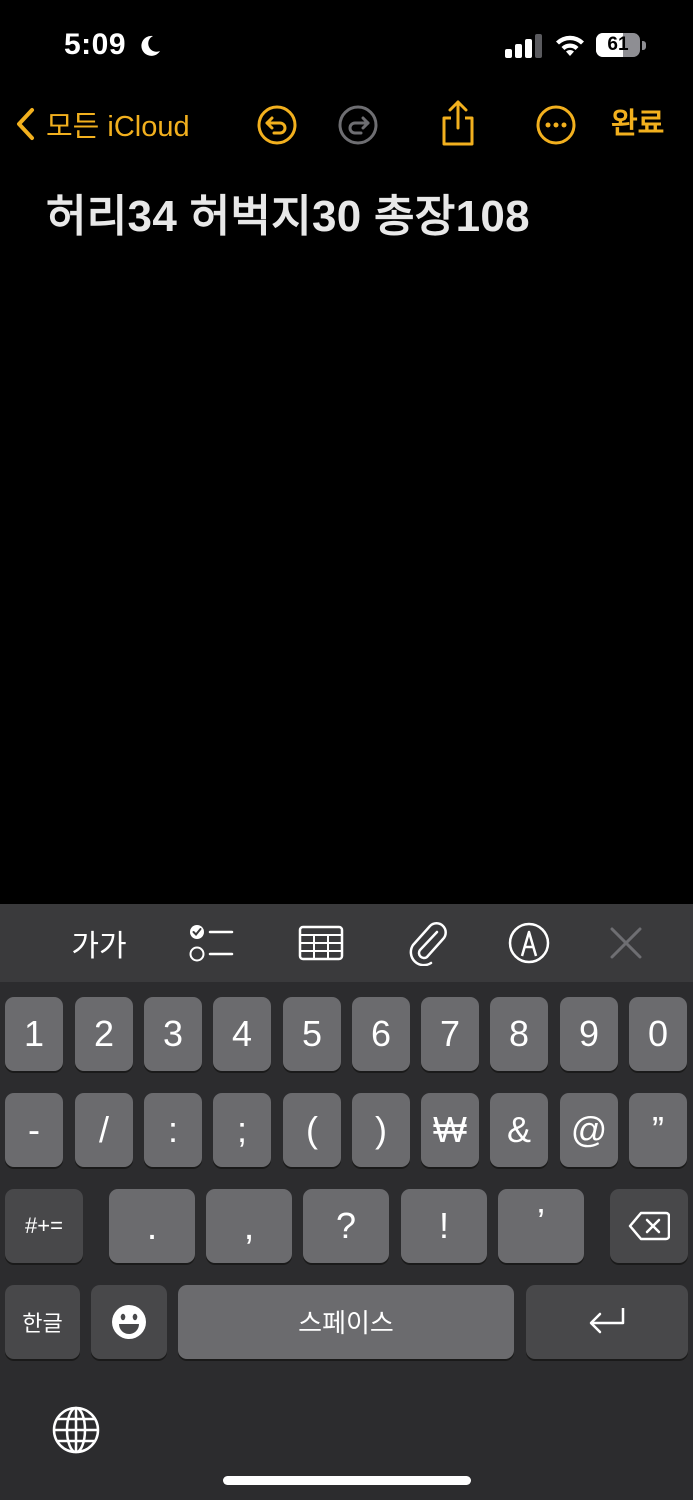 Image resolution: width=693 pixels, height=1500 pixels. What do you see at coordinates (381, 1130) in the screenshot?
I see `key-close-paren: )` at bounding box center [381, 1130].